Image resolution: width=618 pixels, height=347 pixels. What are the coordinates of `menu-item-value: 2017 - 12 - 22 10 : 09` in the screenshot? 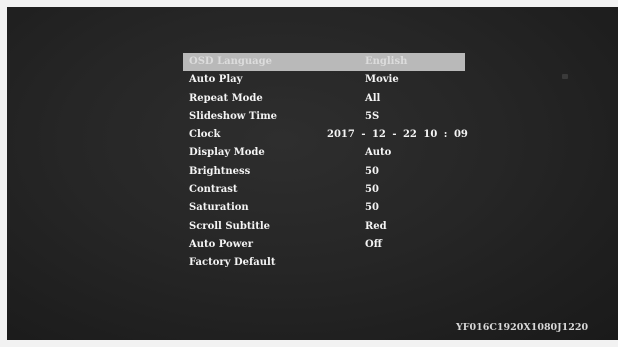 It's located at (397, 135).